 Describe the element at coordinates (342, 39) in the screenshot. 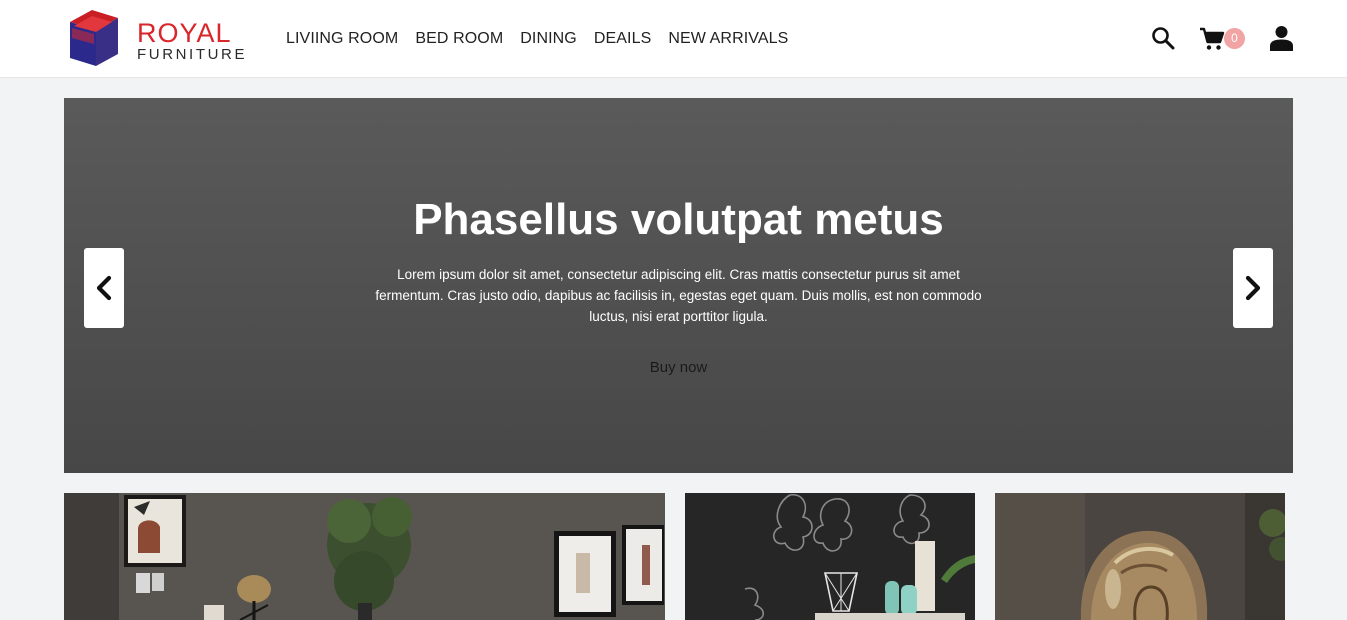

I see `nav-item-living-room: LIVIING ROOM` at that location.